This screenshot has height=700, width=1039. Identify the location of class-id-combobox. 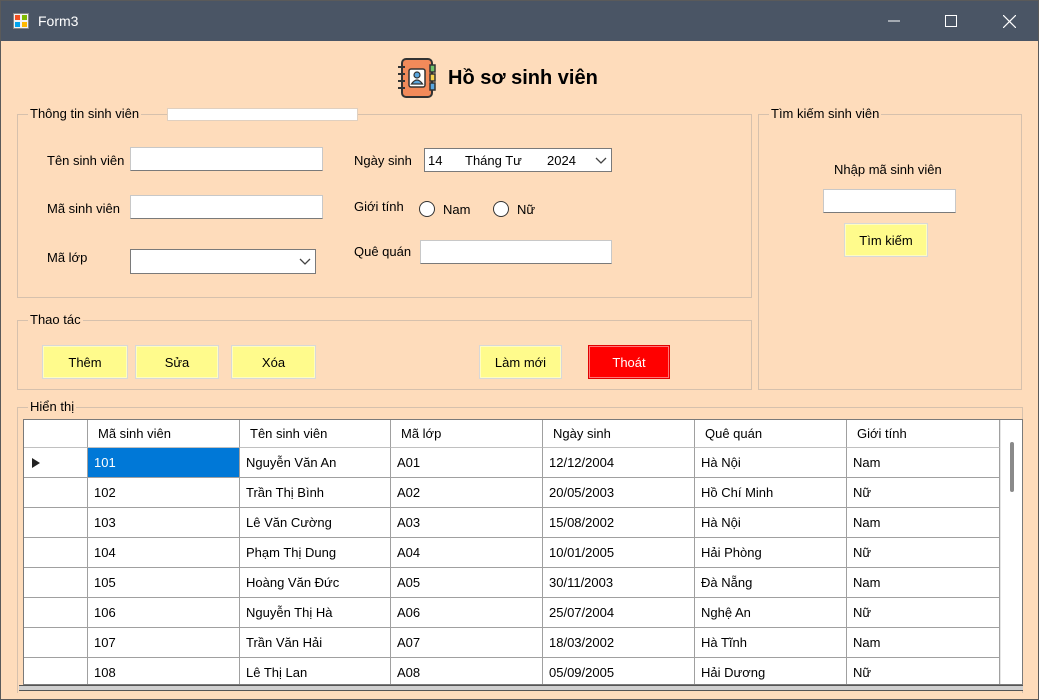
(223, 261).